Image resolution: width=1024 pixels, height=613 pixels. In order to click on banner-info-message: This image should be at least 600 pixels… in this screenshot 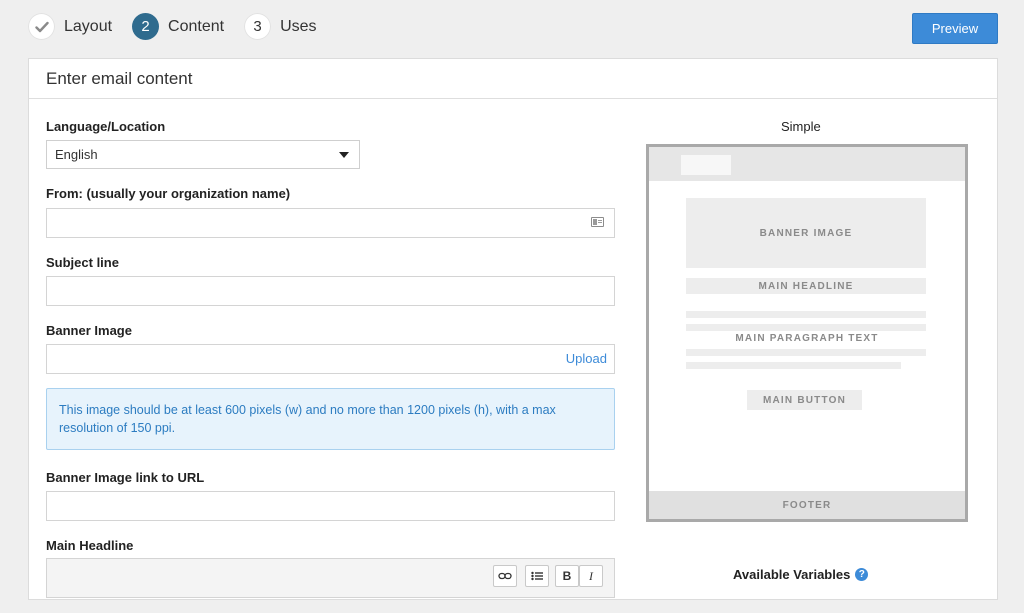, I will do `click(330, 419)`.